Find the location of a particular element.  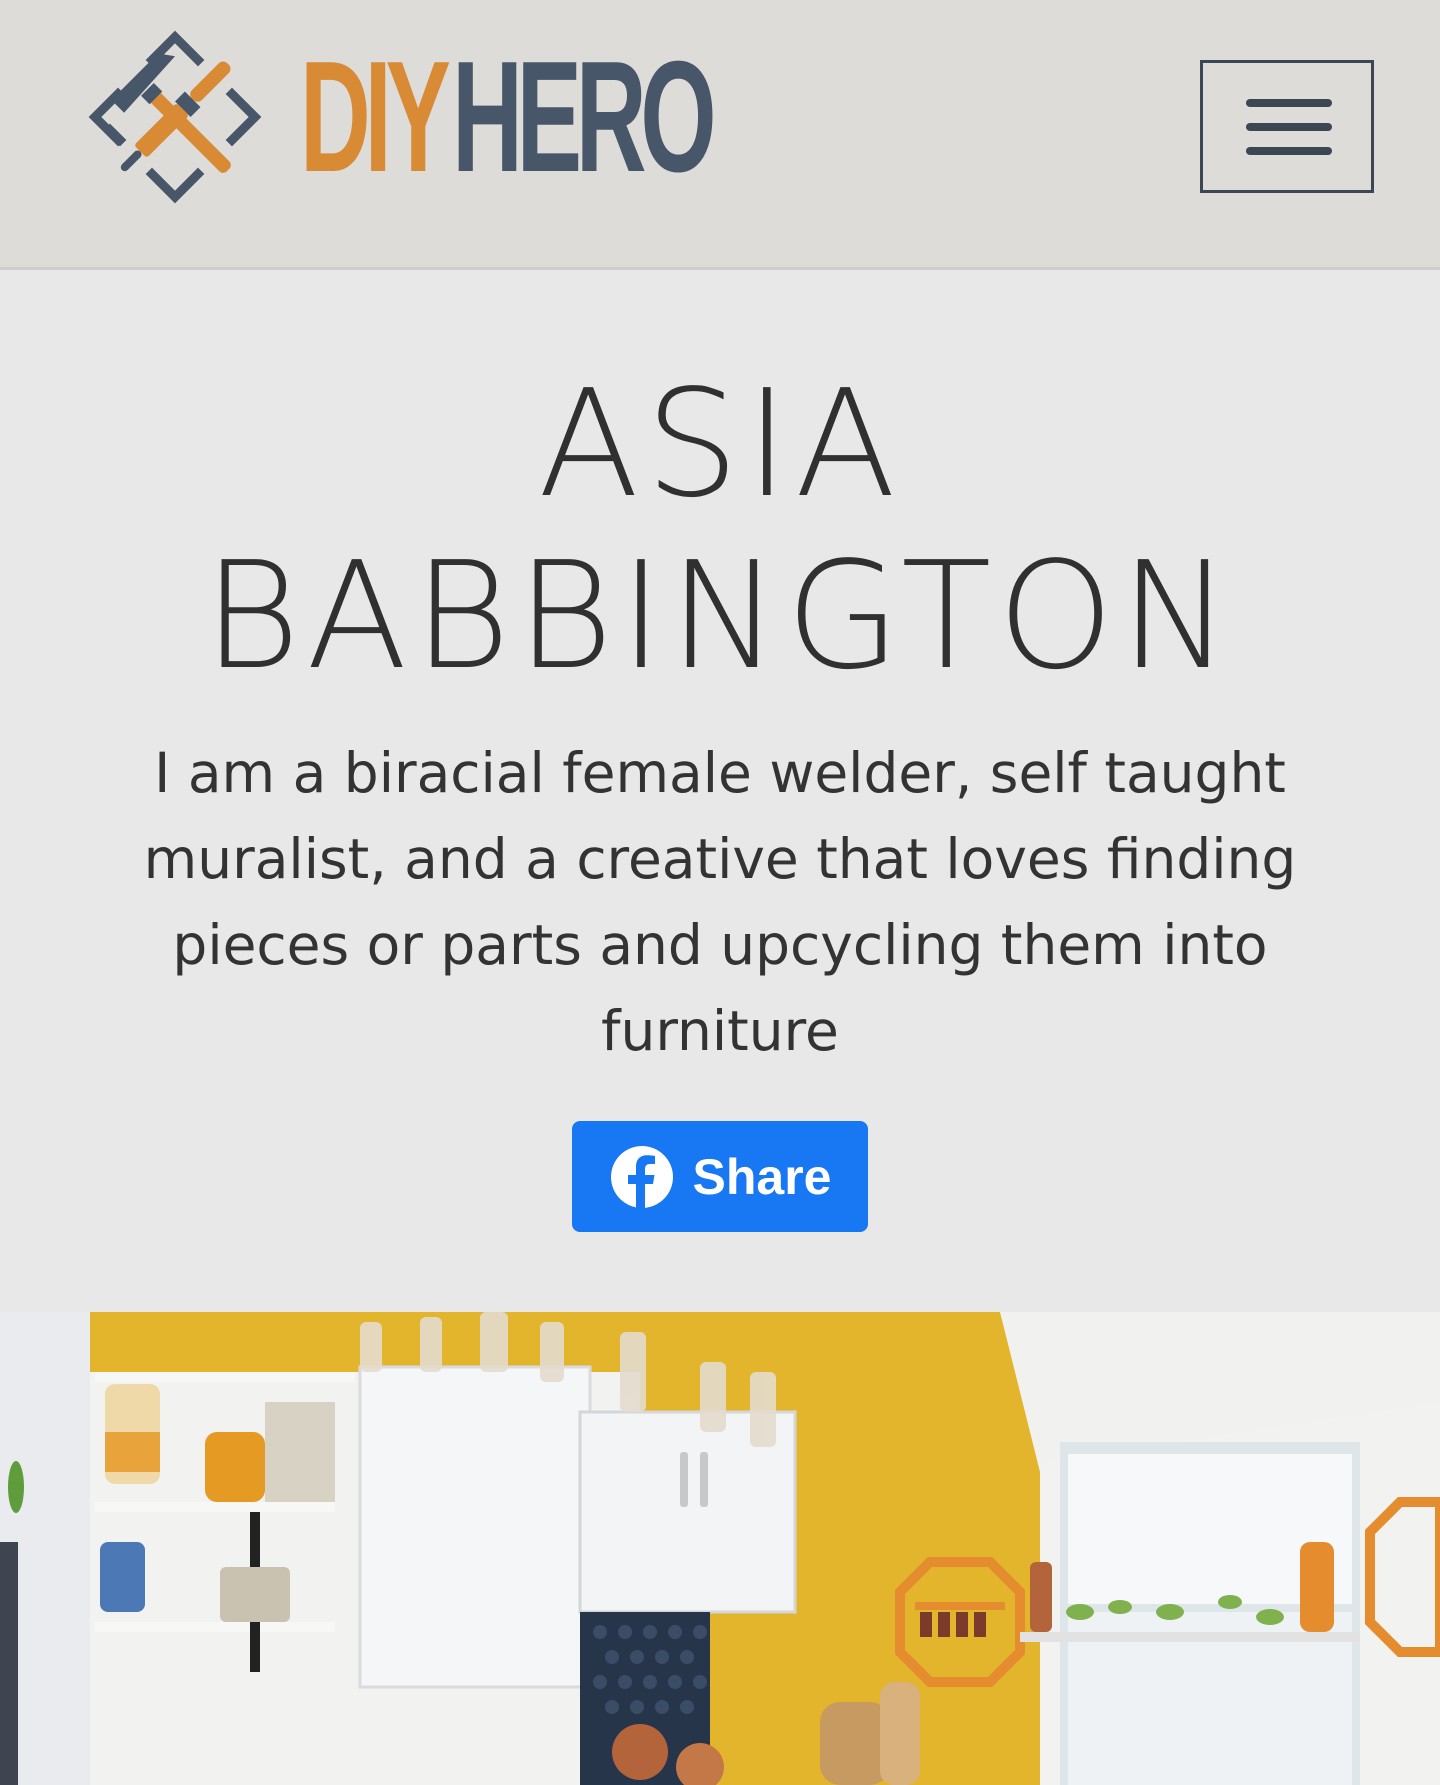

hamburger-menu-button is located at coordinates (1287, 126).